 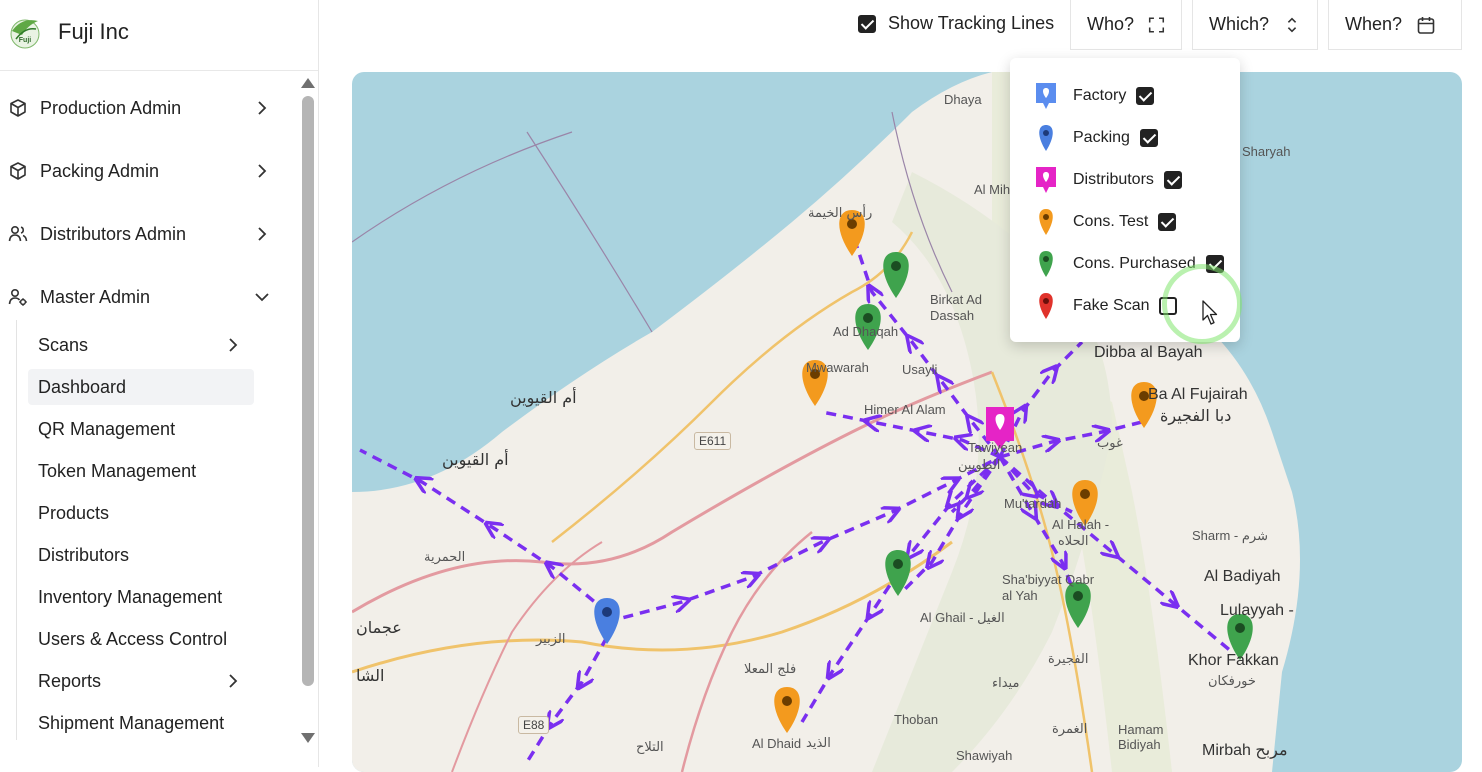 I want to click on nav-distributors-admin: Distributors Admin, so click(x=145, y=234).